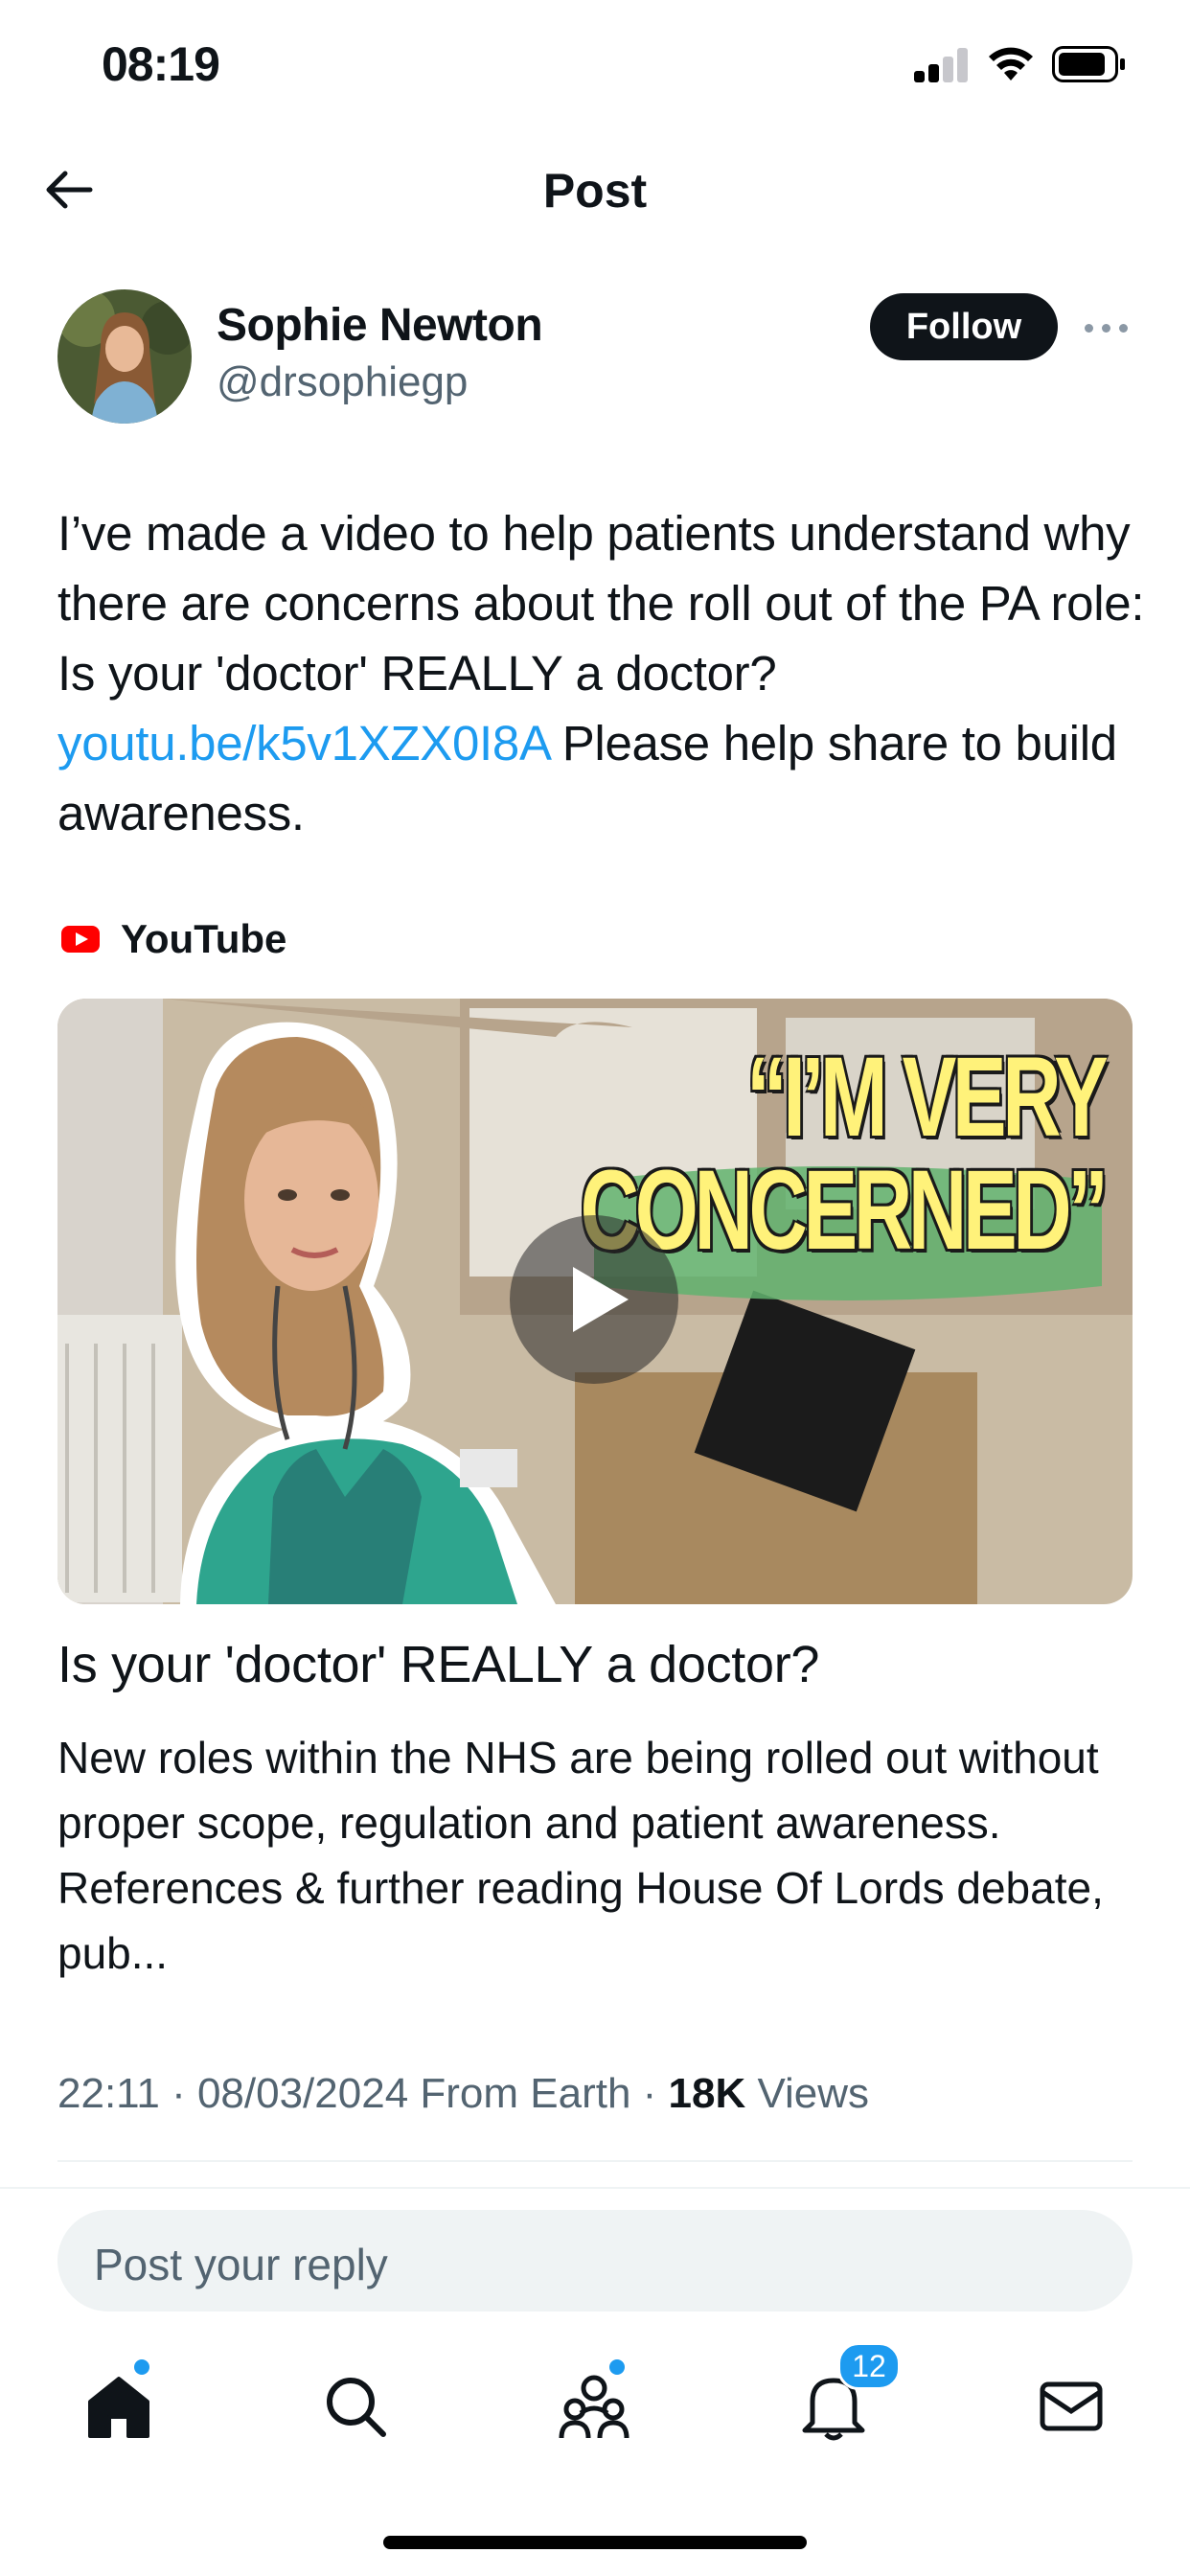 Image resolution: width=1190 pixels, height=2576 pixels. I want to click on page-title: Post, so click(595, 191).